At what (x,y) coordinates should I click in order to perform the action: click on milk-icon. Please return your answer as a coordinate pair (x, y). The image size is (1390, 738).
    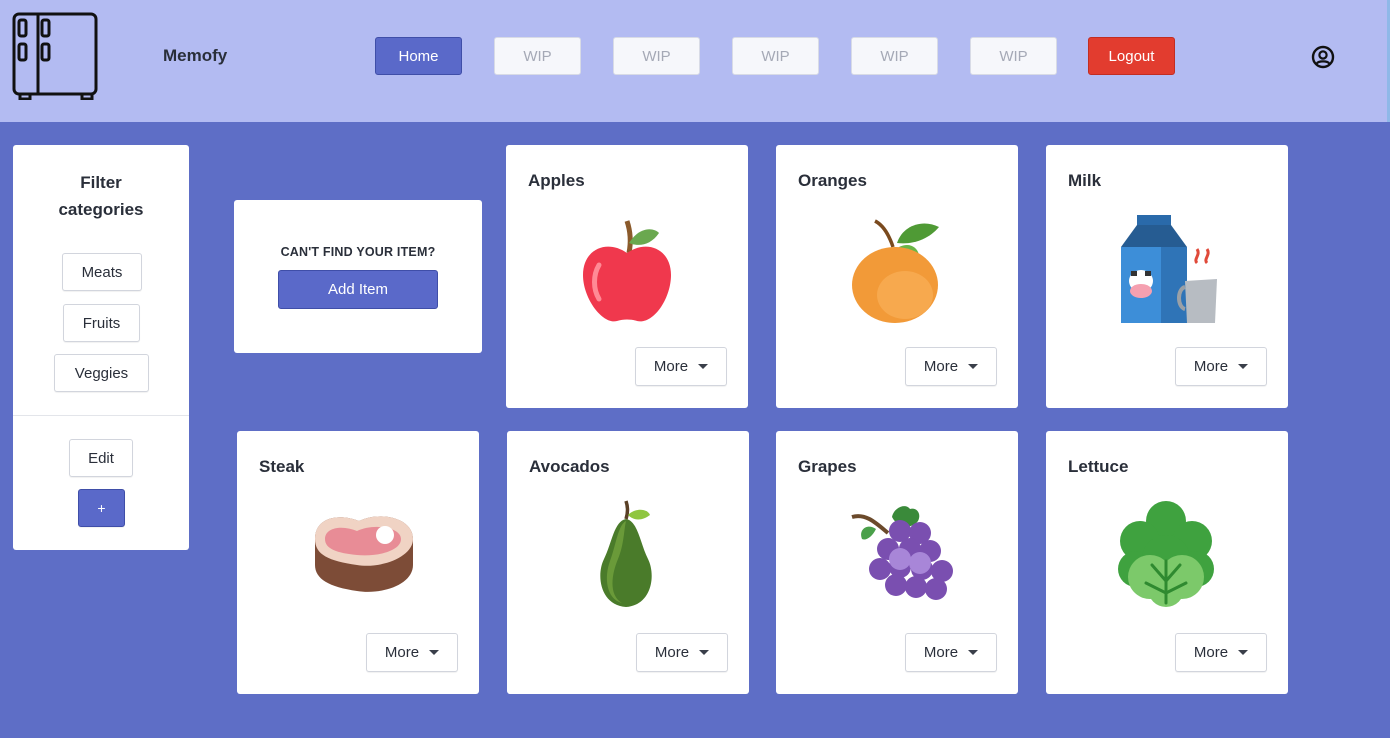
    Looking at the image, I should click on (1169, 269).